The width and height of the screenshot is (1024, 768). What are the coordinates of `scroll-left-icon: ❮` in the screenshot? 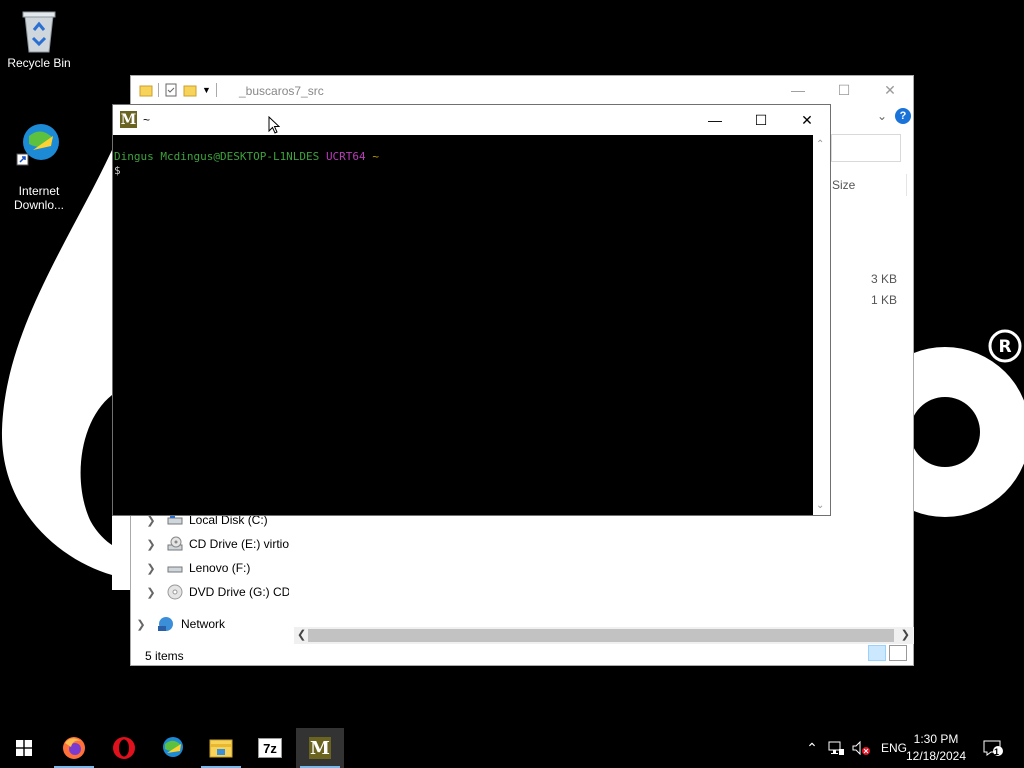 It's located at (301, 634).